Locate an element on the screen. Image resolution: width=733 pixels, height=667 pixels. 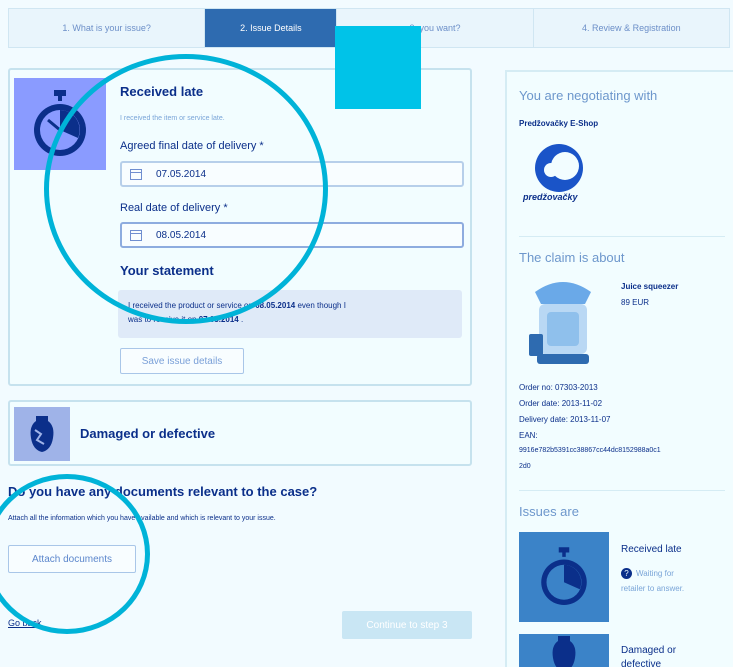
ean-label: EAN: is located at coordinates (528, 435).